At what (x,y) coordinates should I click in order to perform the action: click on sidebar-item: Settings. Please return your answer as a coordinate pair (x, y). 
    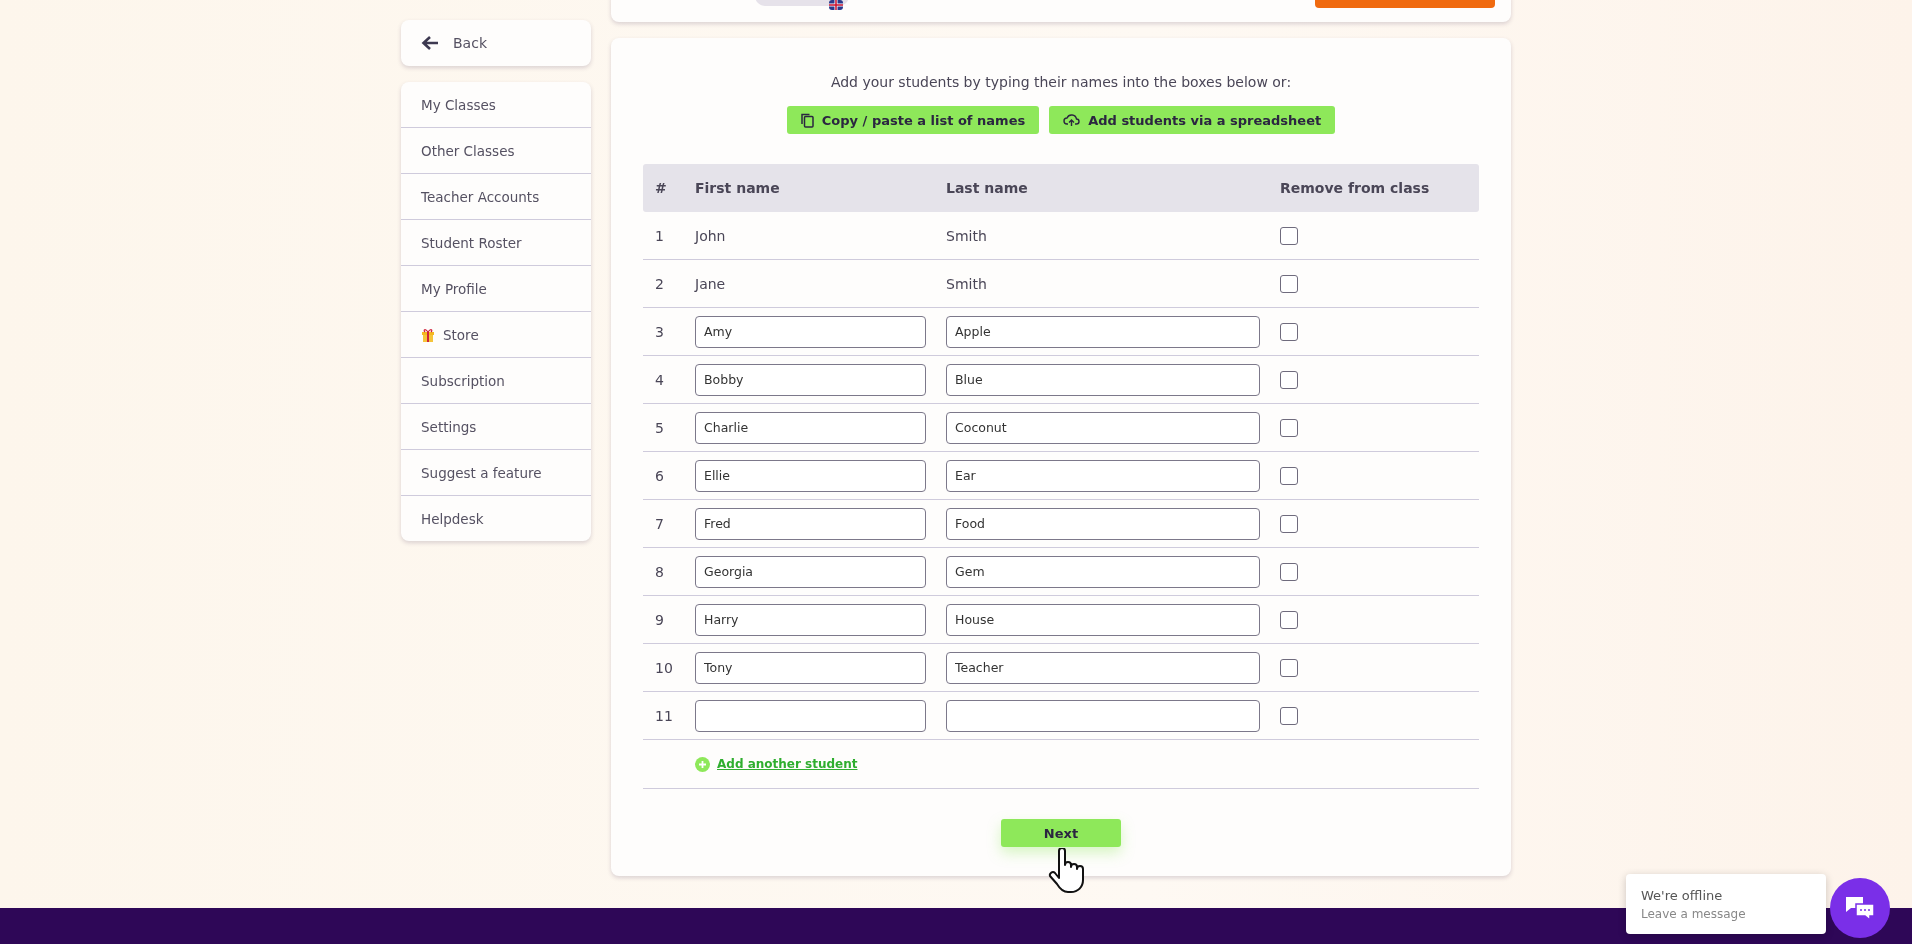
    Looking at the image, I should click on (496, 426).